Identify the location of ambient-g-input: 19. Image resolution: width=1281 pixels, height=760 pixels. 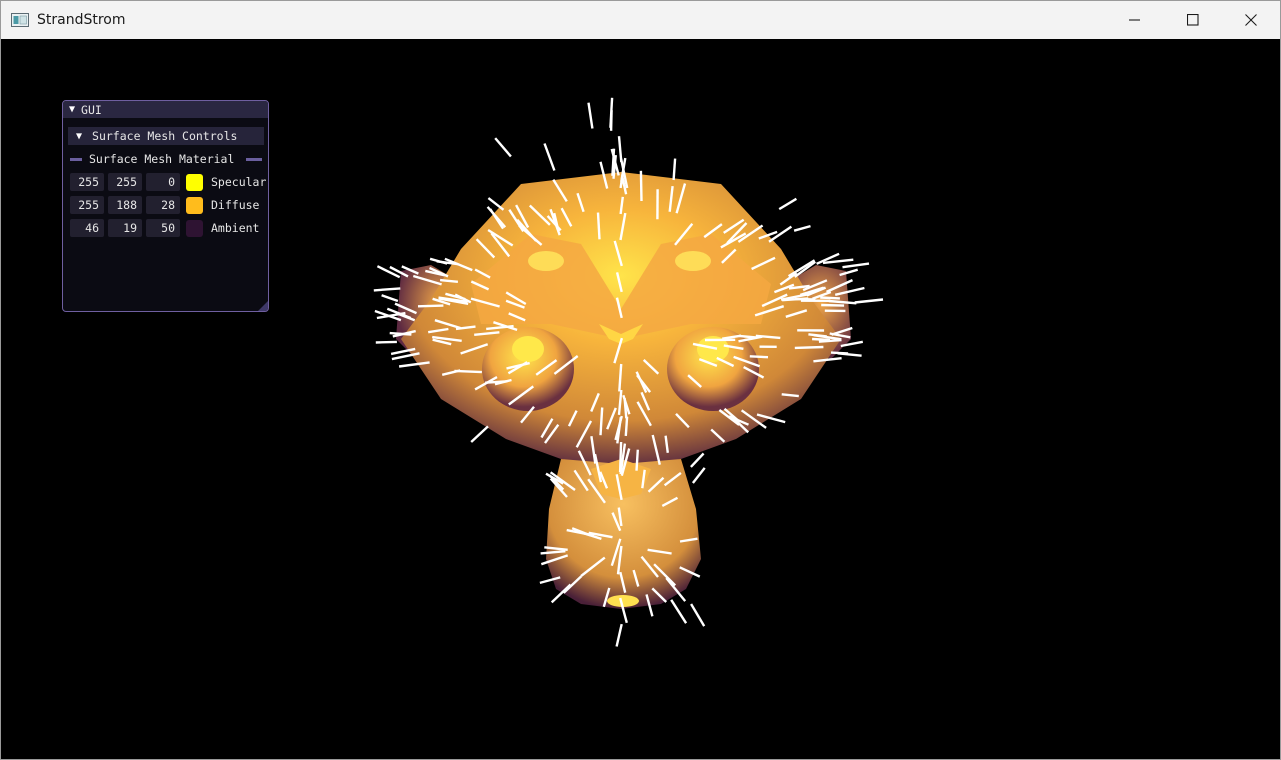
(125, 228).